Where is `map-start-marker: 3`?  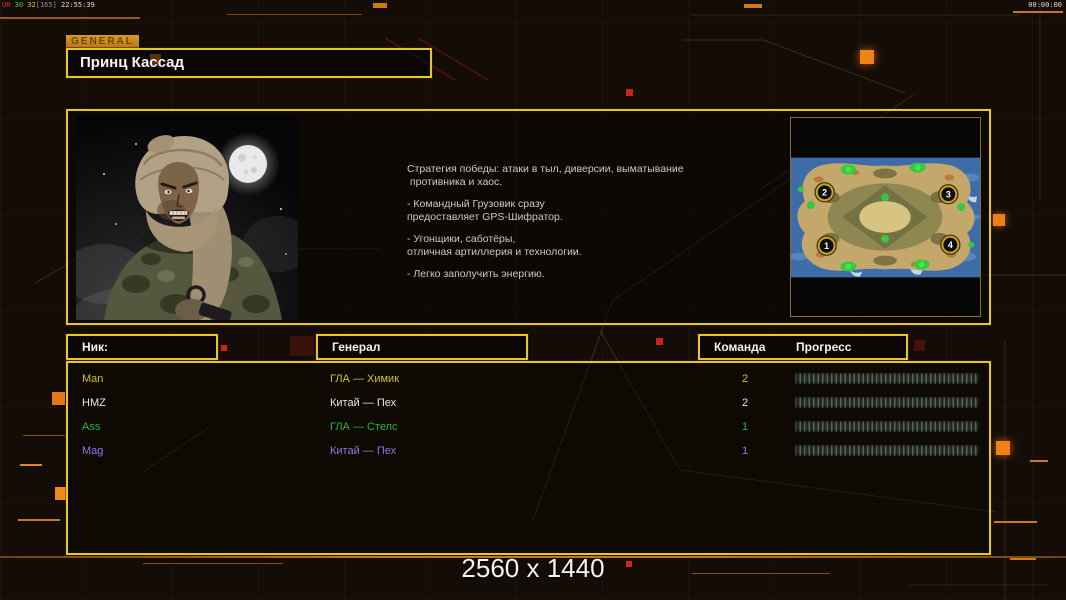
map-start-marker: 3 is located at coordinates (948, 194).